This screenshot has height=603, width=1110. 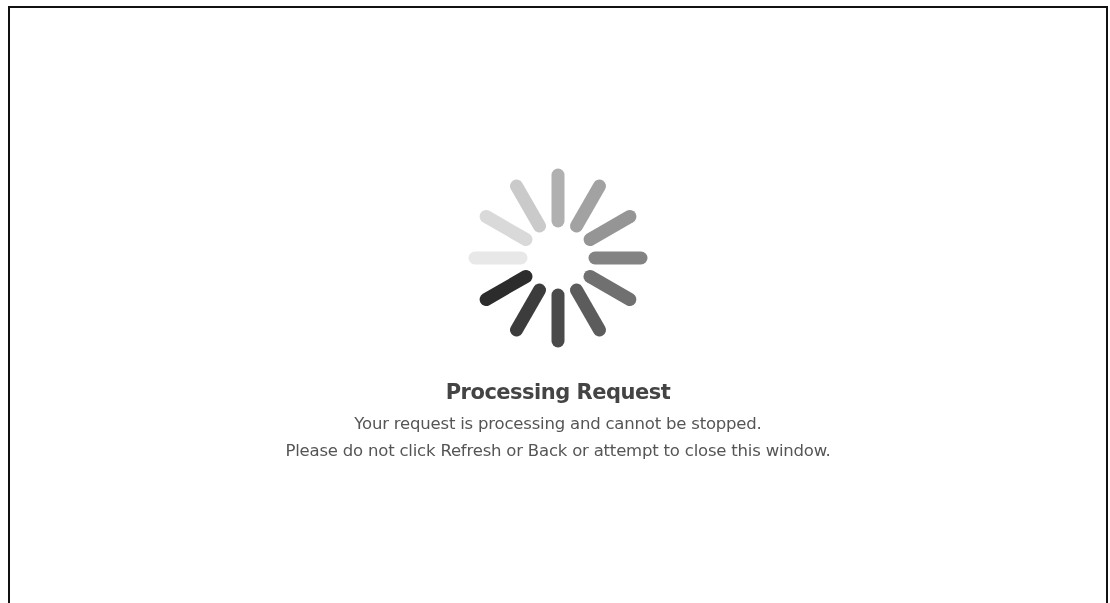 I want to click on dialog-title: Processing Request, so click(x=558, y=392).